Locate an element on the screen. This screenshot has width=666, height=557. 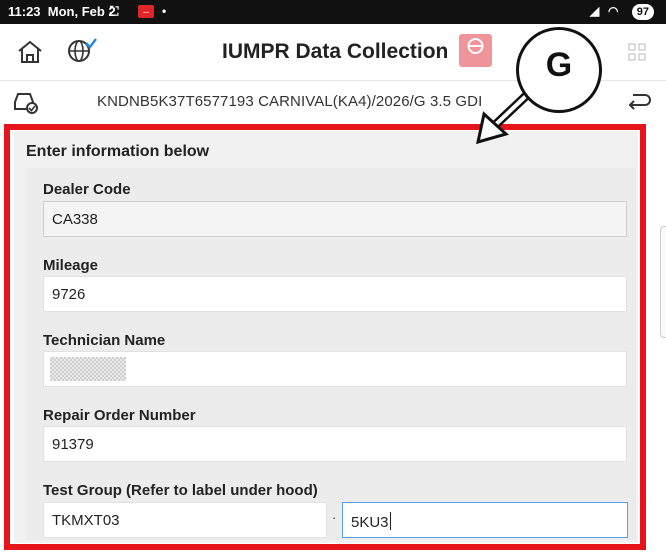
test-group-label: Test Group (Refer to label under hood) is located at coordinates (180, 490).